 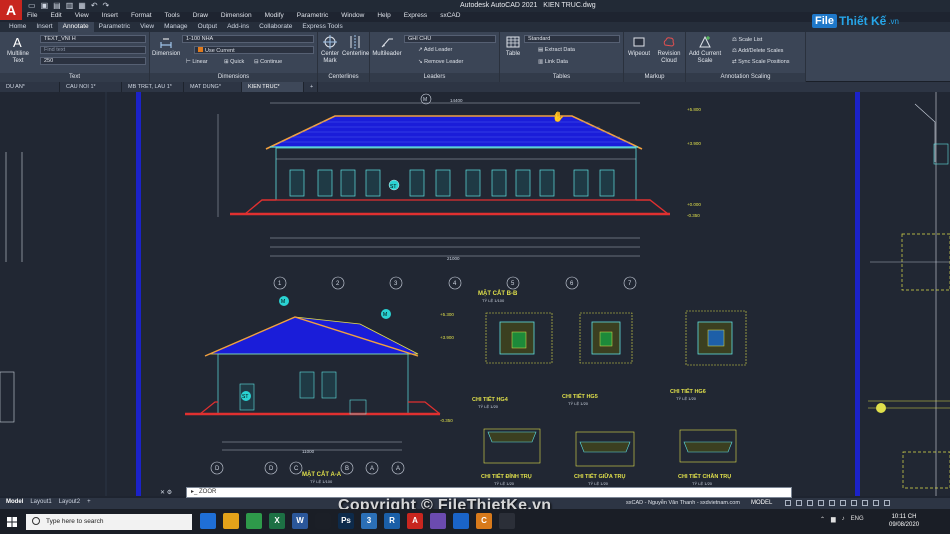 I want to click on add-current-scale-button: Add Current Scale, so click(x=705, y=50).